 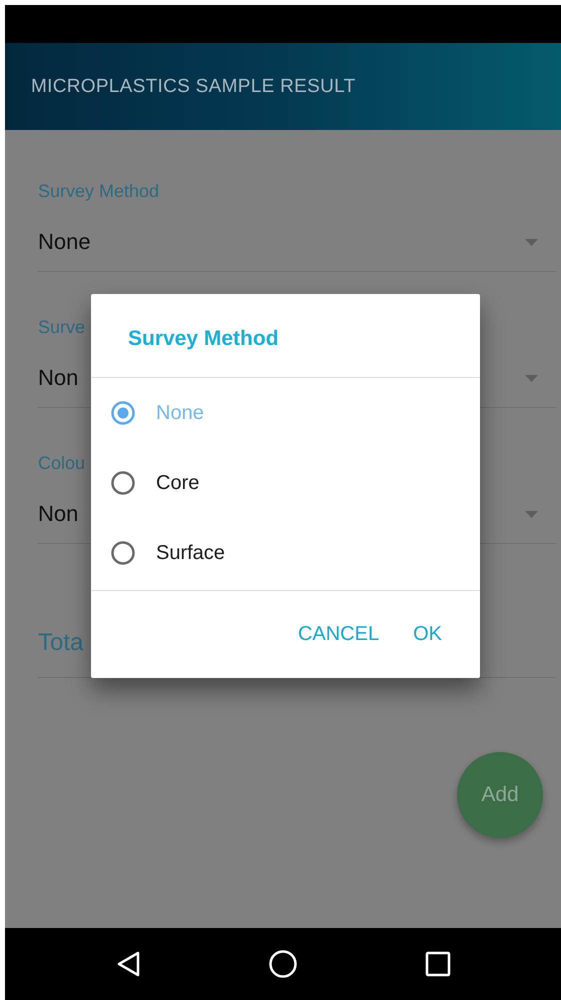 I want to click on field-label: Colou, so click(x=62, y=463).